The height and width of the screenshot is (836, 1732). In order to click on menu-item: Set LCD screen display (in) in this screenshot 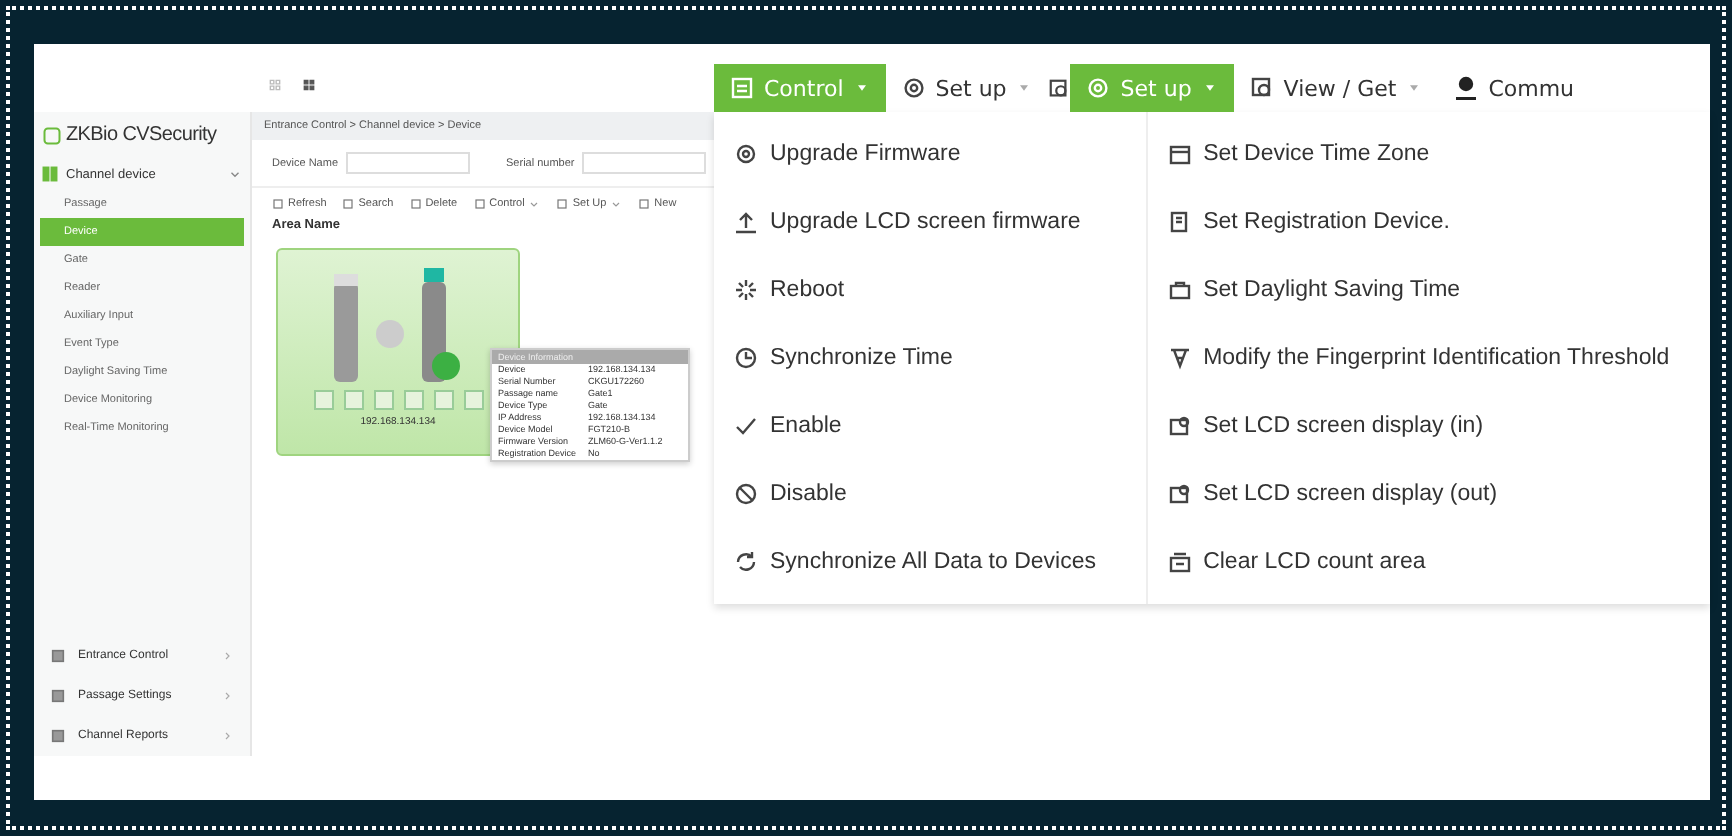, I will do `click(1343, 426)`.